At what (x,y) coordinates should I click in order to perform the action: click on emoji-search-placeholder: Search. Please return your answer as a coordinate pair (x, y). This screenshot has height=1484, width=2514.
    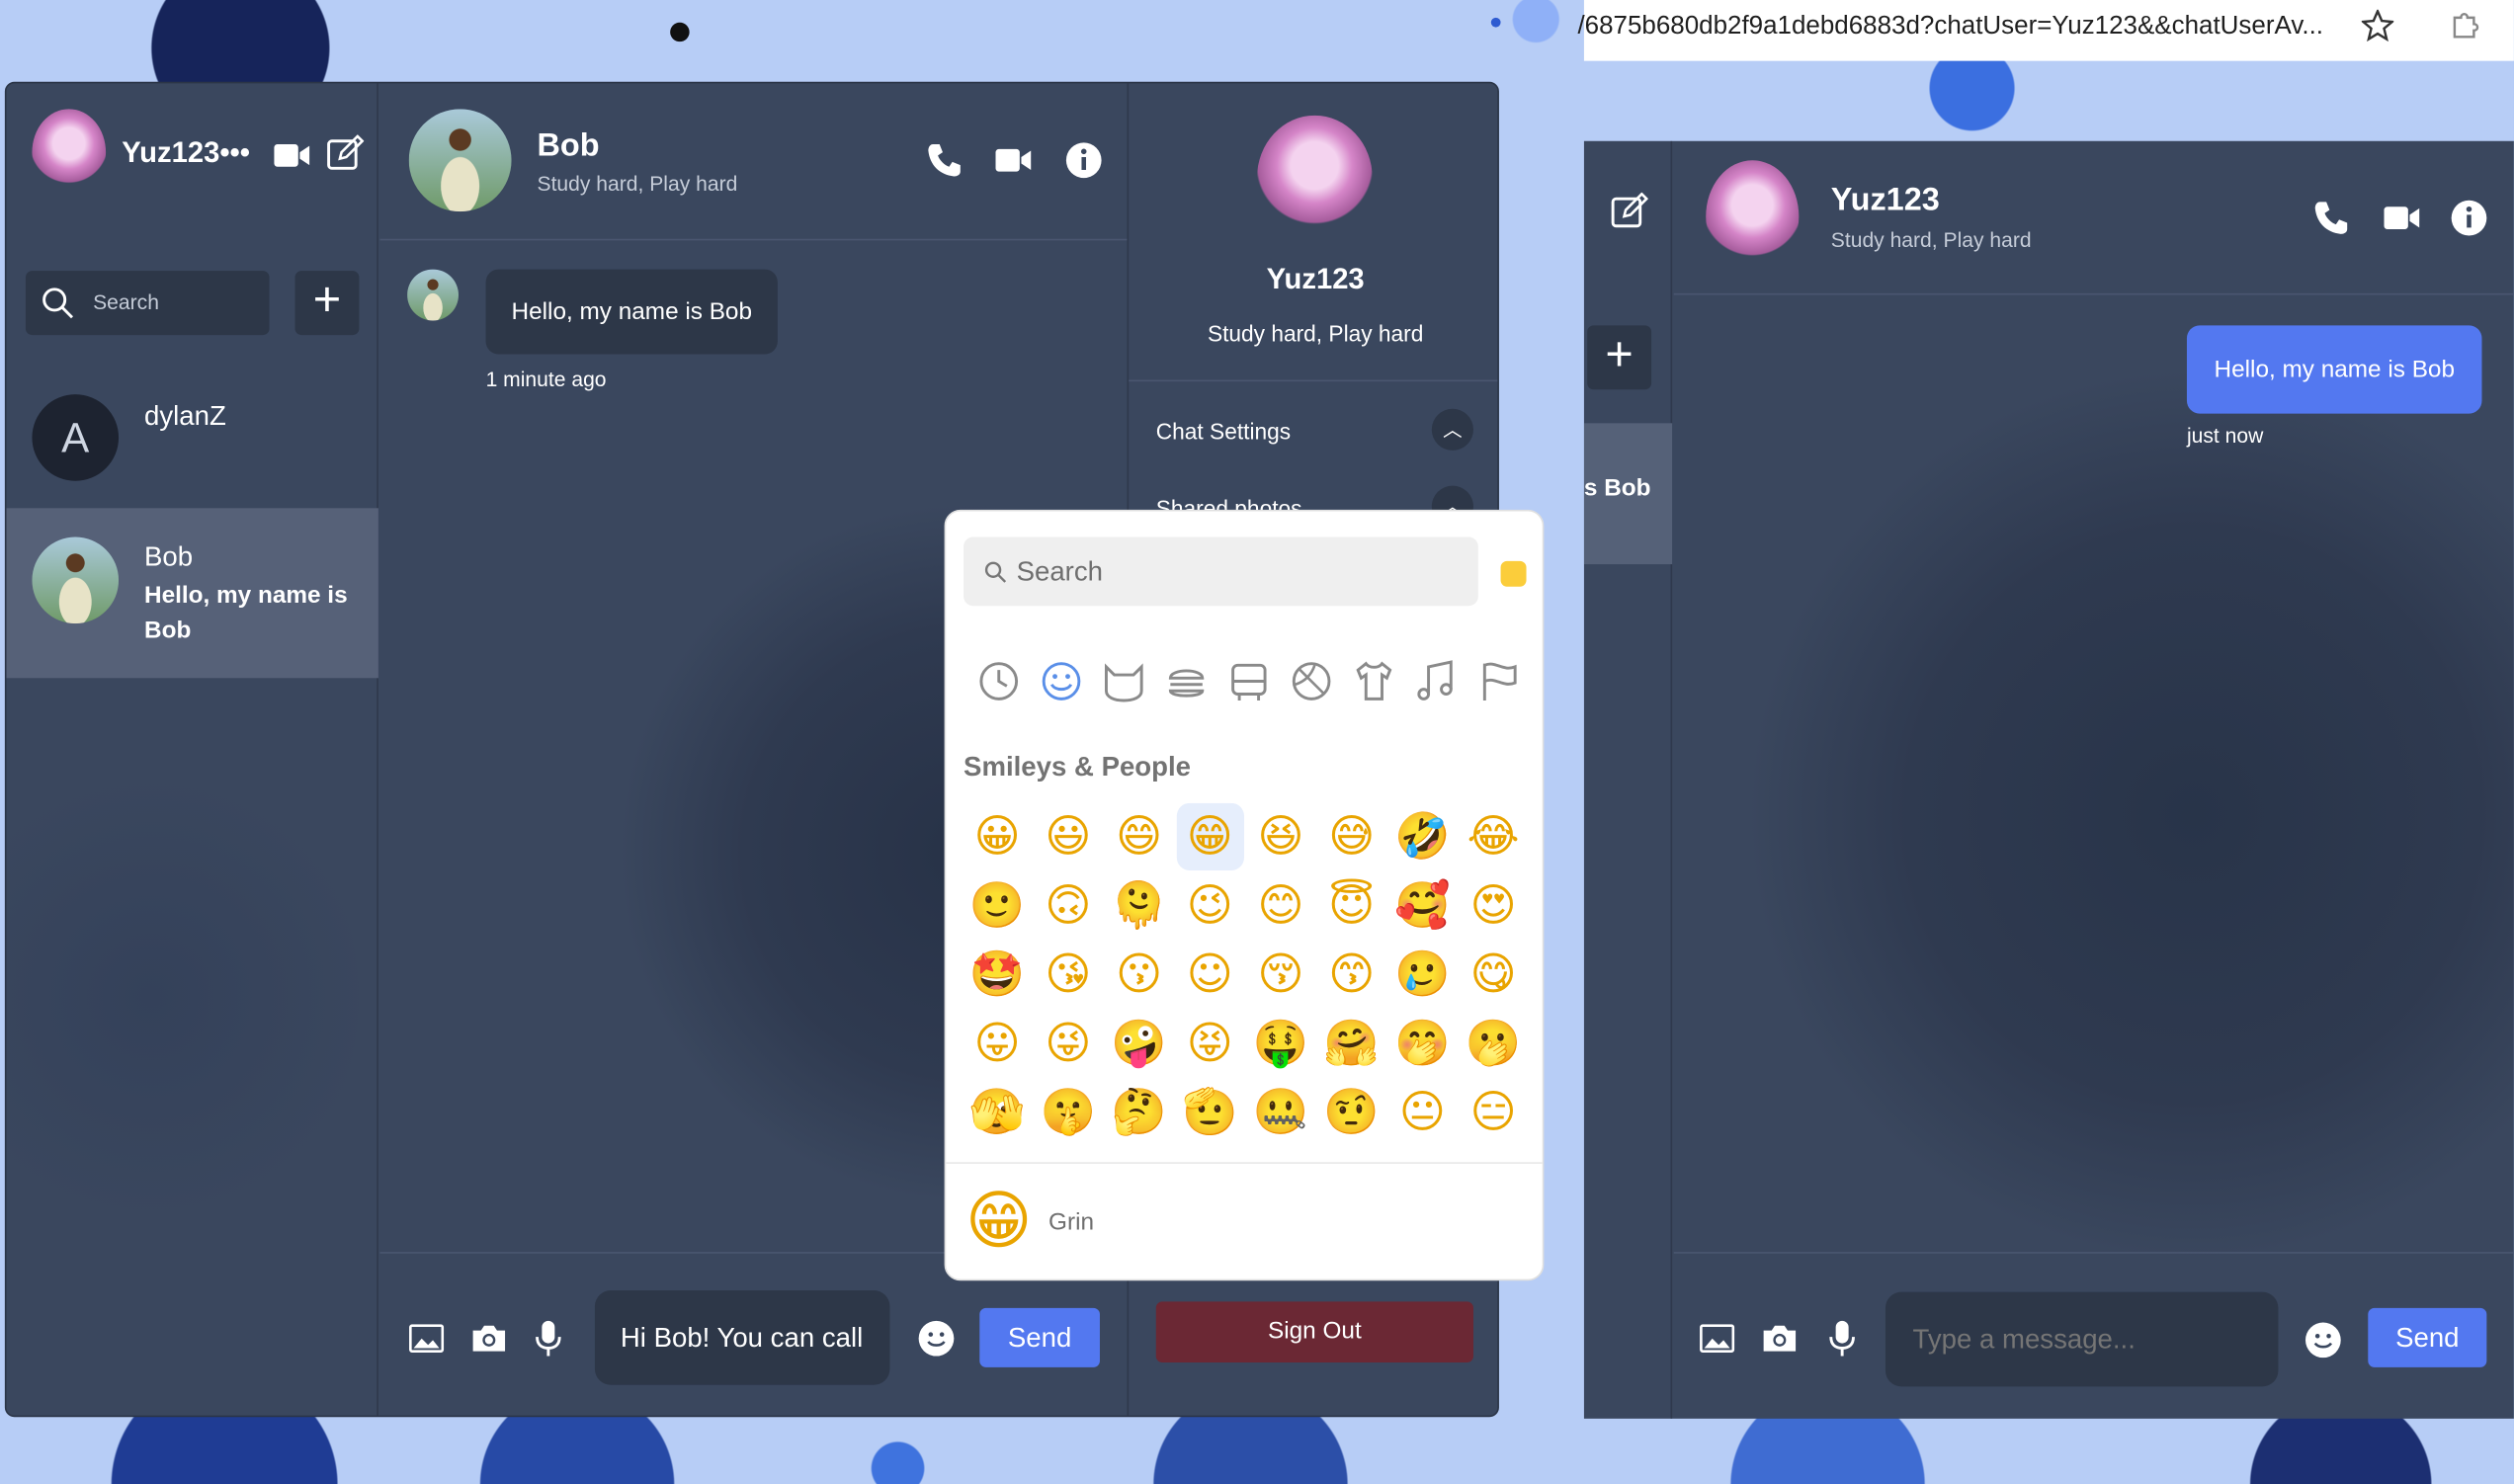
    Looking at the image, I should click on (1060, 571).